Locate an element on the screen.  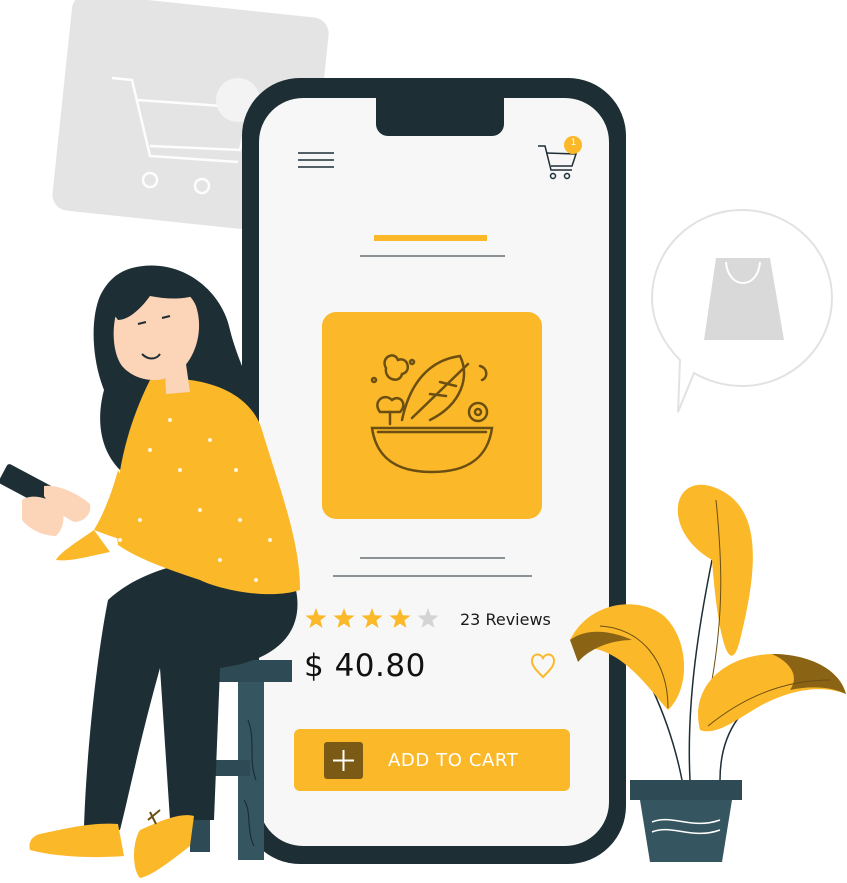
add-to-cart-label: ADD TO CART is located at coordinates (453, 760).